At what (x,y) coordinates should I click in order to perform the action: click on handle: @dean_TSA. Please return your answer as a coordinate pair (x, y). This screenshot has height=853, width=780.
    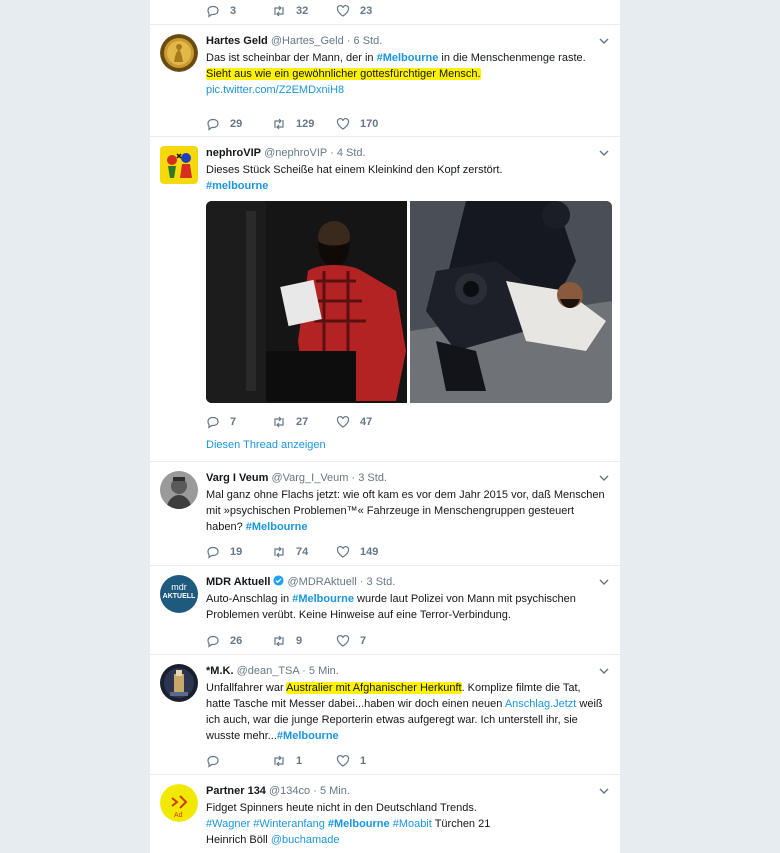
    Looking at the image, I should click on (268, 671).